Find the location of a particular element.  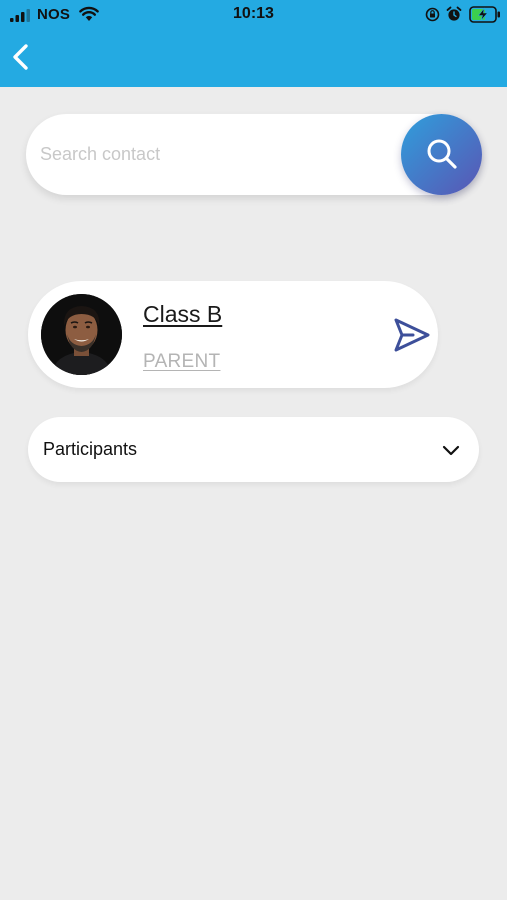

back-button is located at coordinates (22, 57).